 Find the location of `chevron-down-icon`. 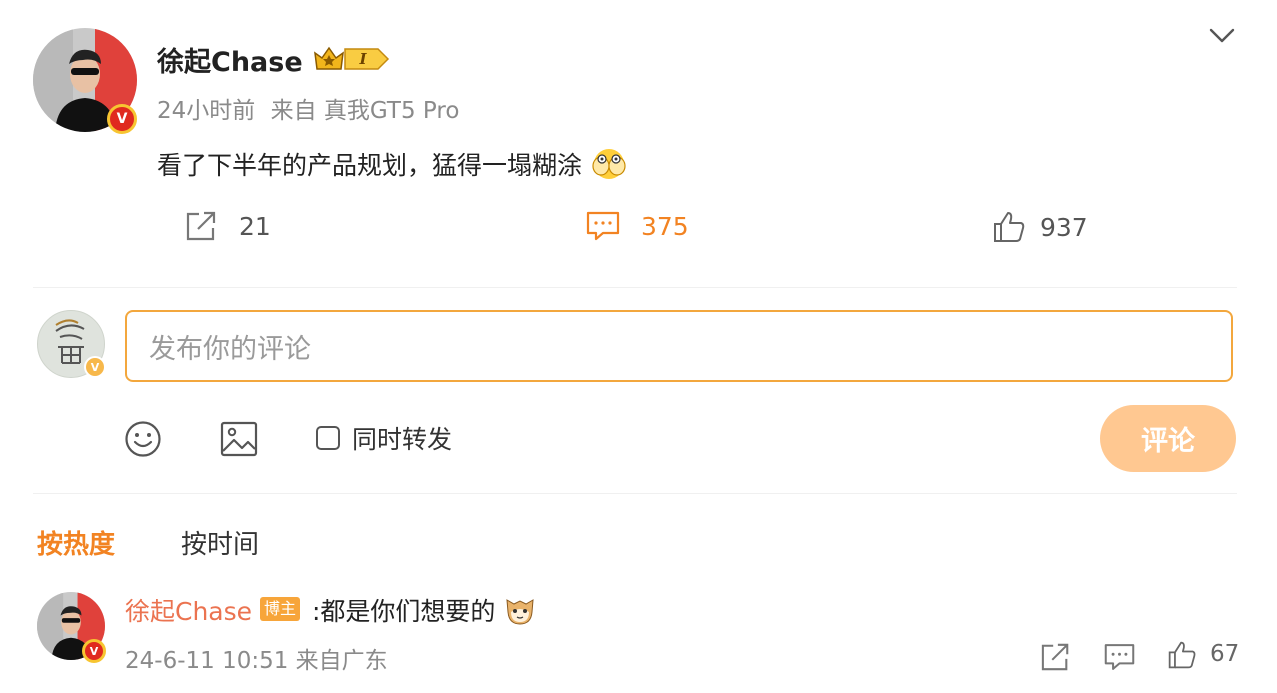

chevron-down-icon is located at coordinates (1222, 38).